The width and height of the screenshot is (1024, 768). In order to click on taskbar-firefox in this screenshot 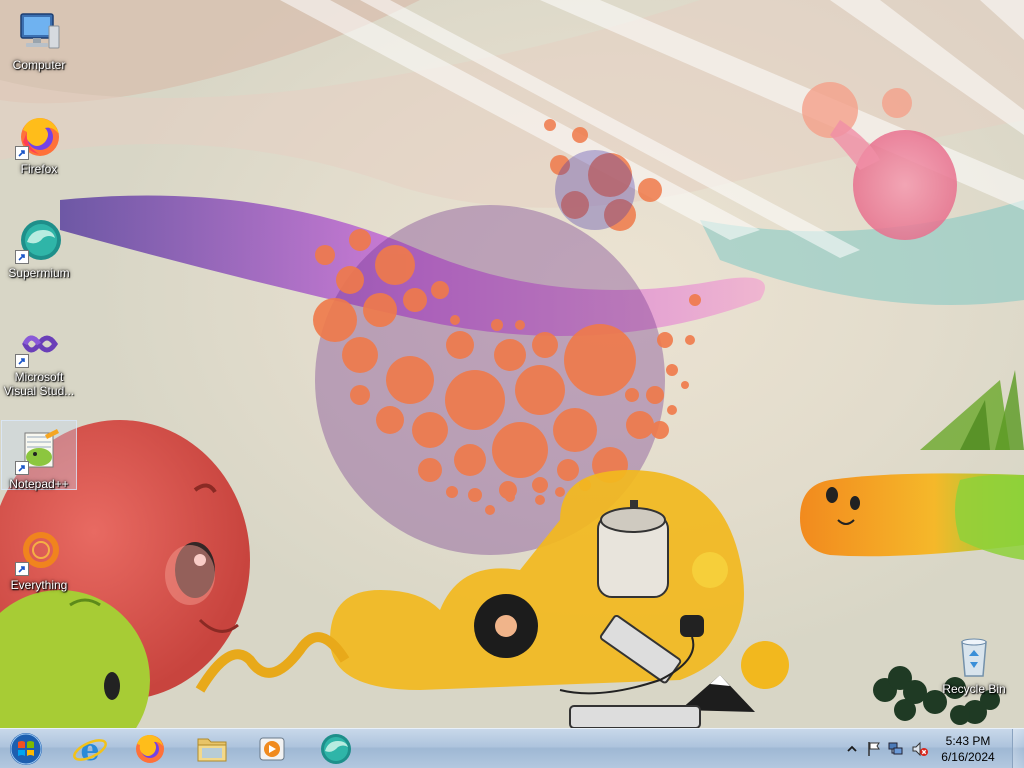, I will do `click(150, 749)`.